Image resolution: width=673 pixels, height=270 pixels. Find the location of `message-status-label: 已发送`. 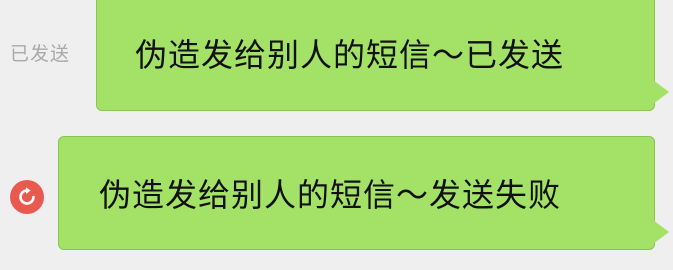

message-status-label: 已发送 is located at coordinates (40, 54).